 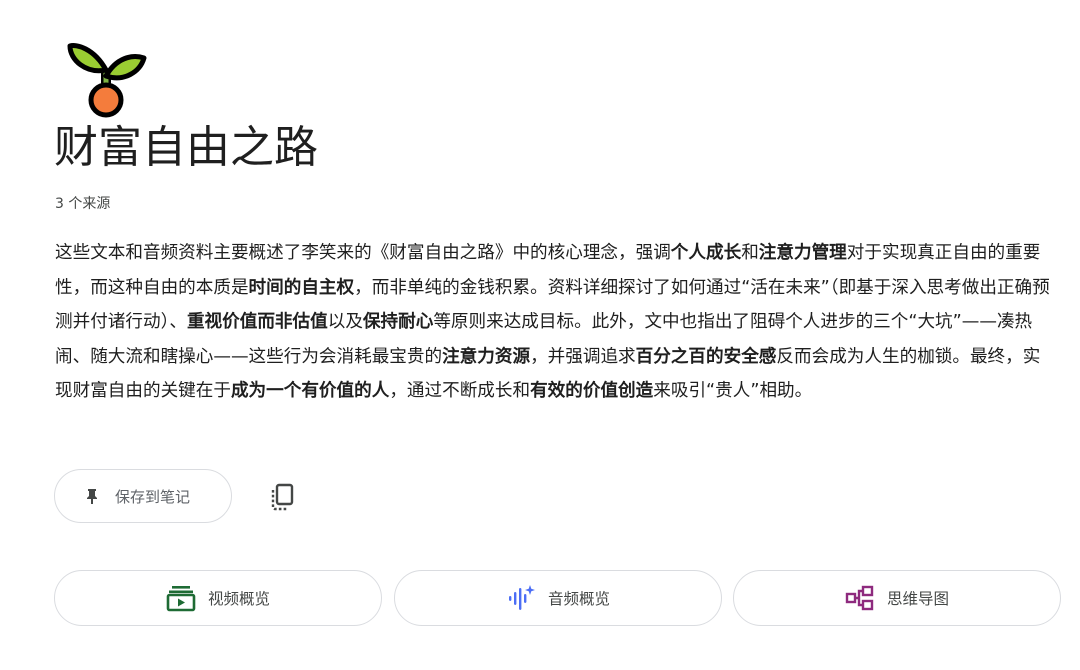 What do you see at coordinates (345, 322) in the screenshot?
I see `summary-text: 以及` at bounding box center [345, 322].